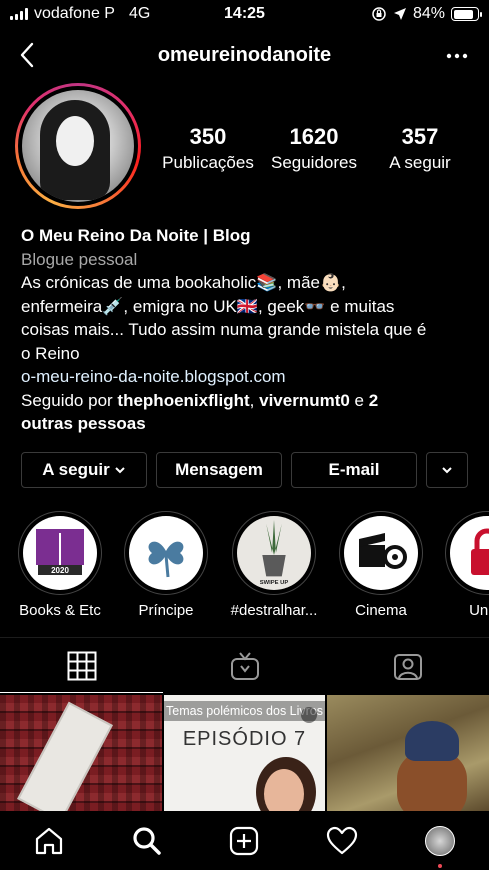 The image size is (489, 870). What do you see at coordinates (60, 570) in the screenshot?
I see `highlight-badge: 2020` at bounding box center [60, 570].